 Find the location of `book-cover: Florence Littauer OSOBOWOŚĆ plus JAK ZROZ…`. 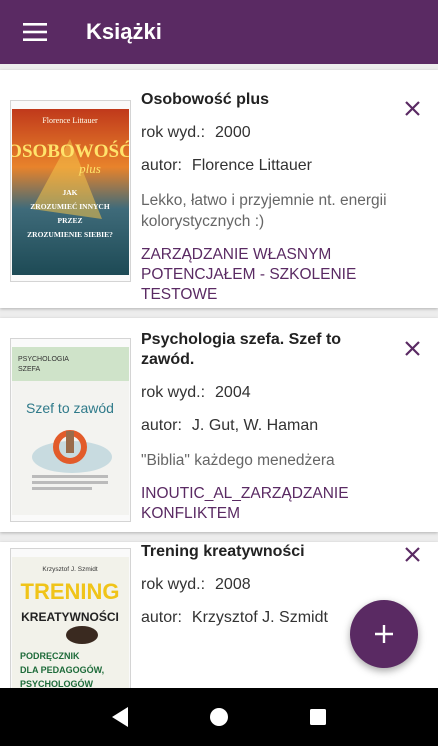

book-cover: Florence Littauer OSOBOWOŚĆ plus JAK ZROZ… is located at coordinates (70, 191).